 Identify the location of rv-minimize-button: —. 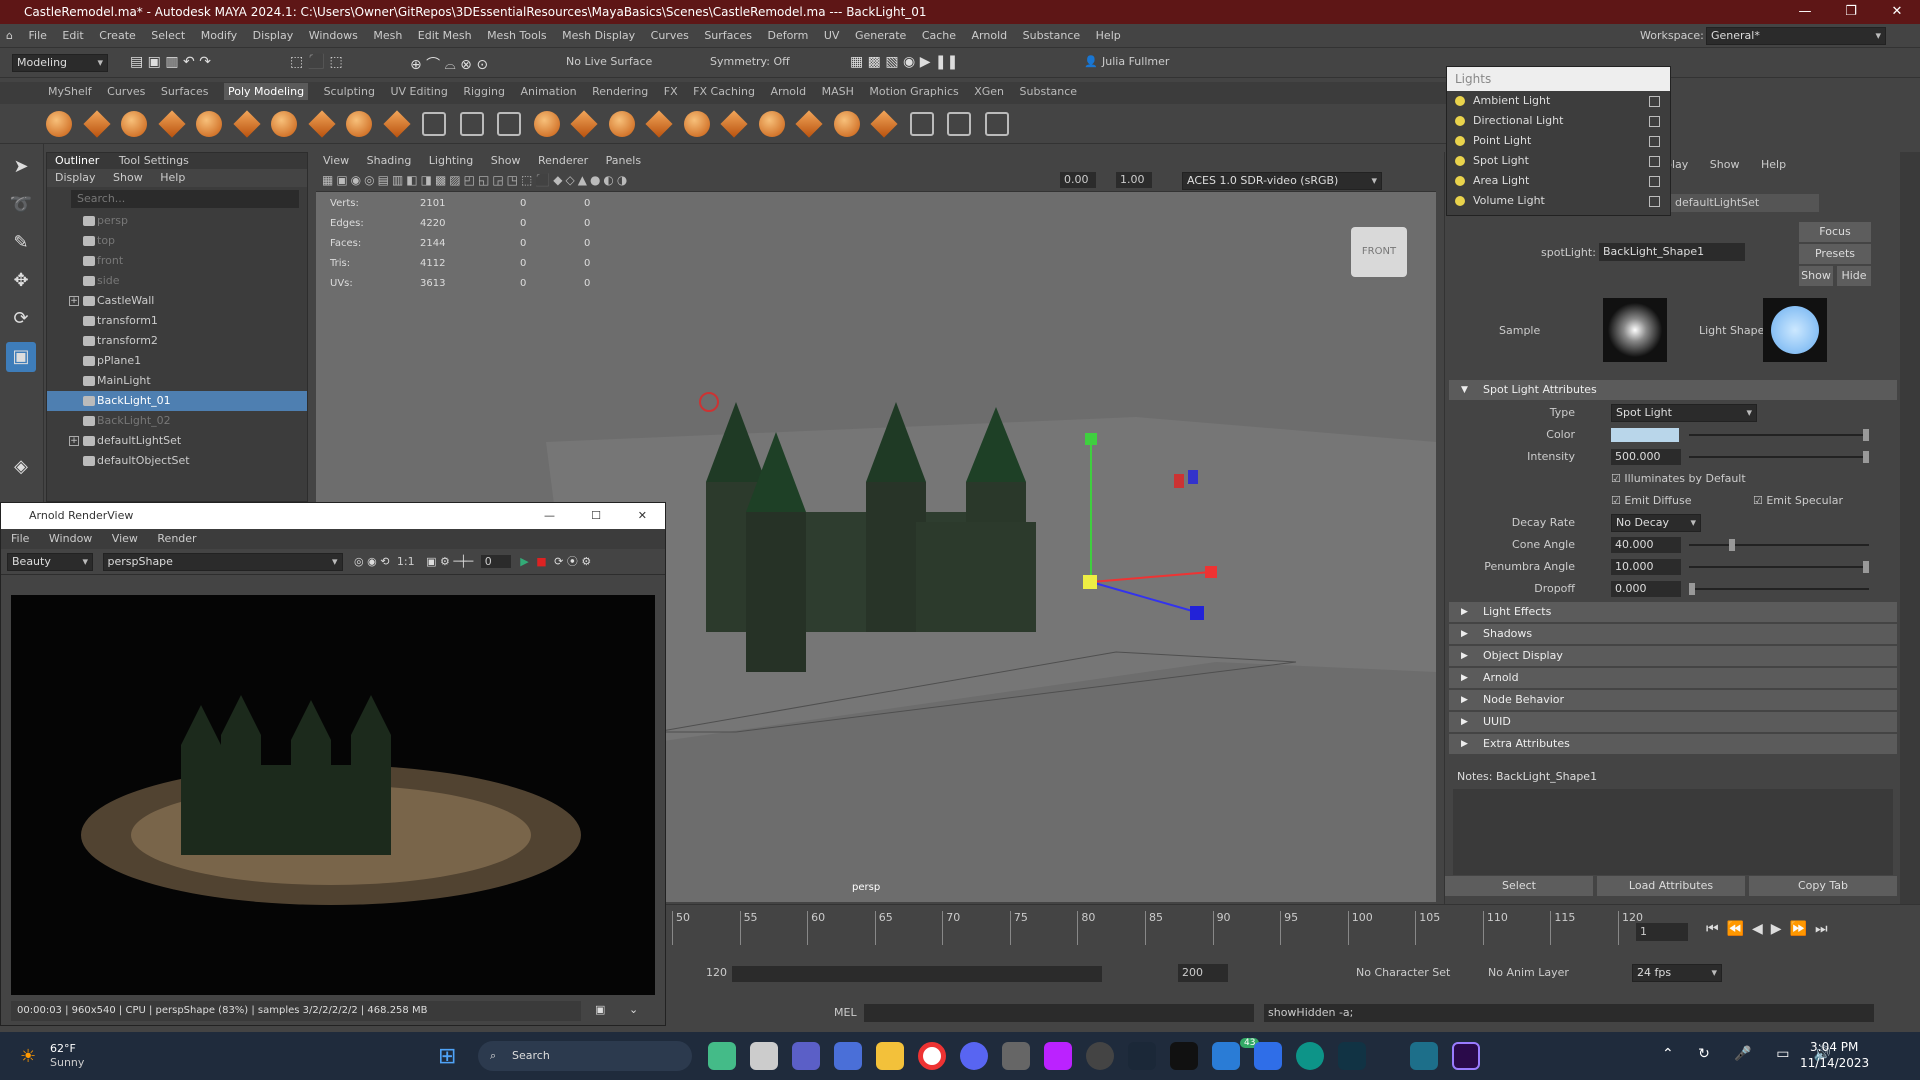
(549, 516).